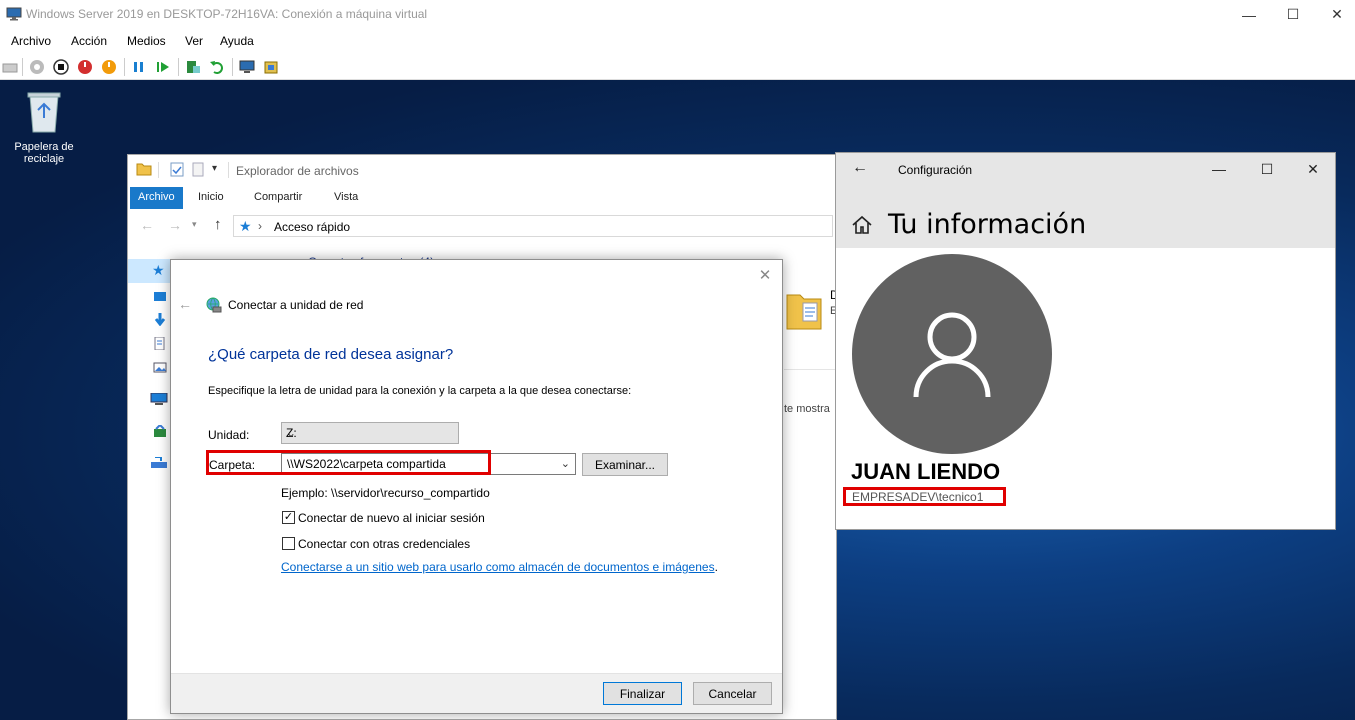 The height and width of the screenshot is (720, 1355). I want to click on dialog-back-arrow-icon: ←, so click(185, 304).